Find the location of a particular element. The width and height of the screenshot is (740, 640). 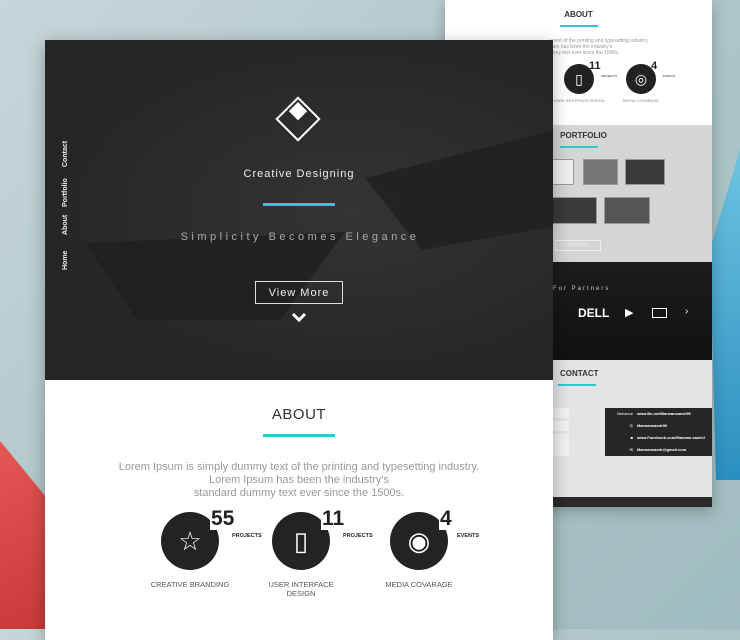

contact-row: ◎ Marwansamir99 is located at coordinates (658, 426).